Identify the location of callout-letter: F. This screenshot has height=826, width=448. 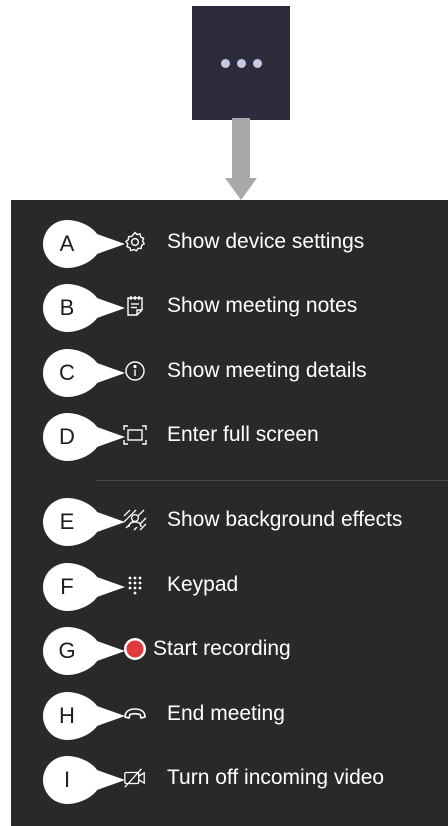
(67, 586).